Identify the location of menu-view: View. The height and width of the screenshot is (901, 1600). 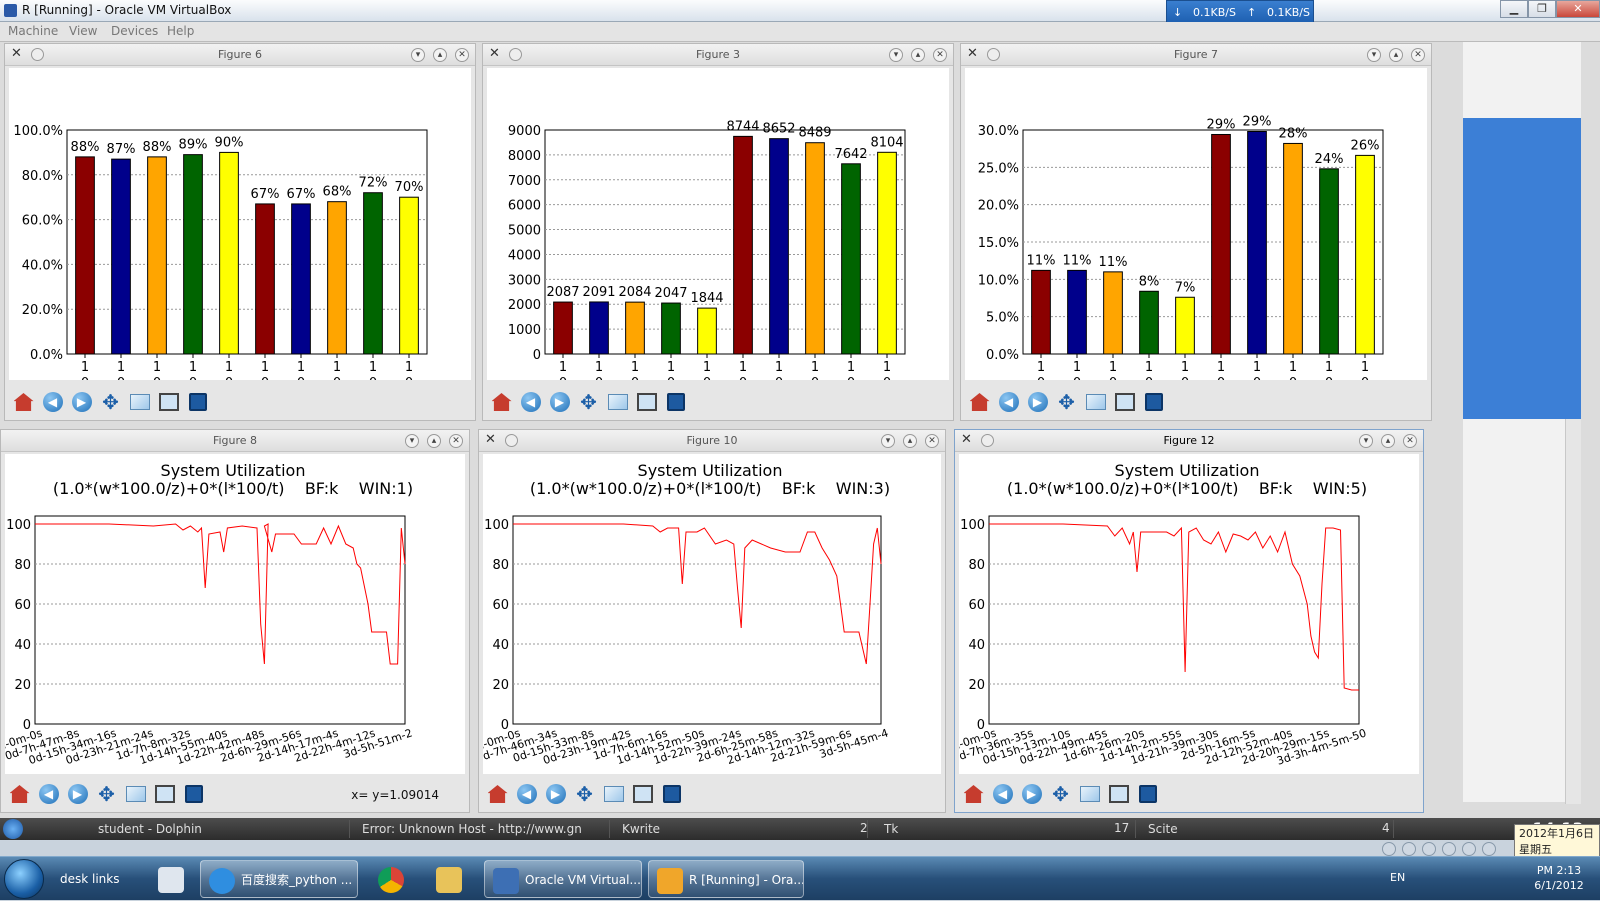
(83, 31).